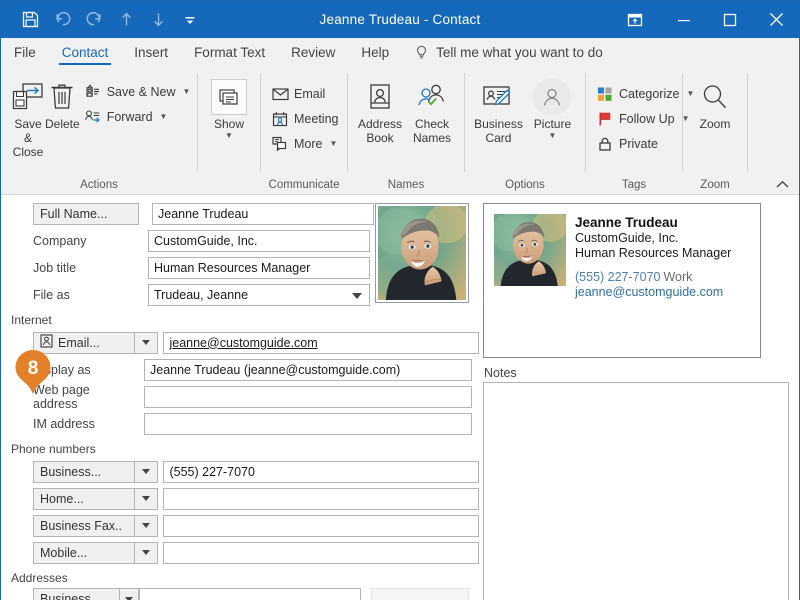  Describe the element at coordinates (84, 525) in the screenshot. I see `phone-type-button-business-fax: Business Fax..` at that location.